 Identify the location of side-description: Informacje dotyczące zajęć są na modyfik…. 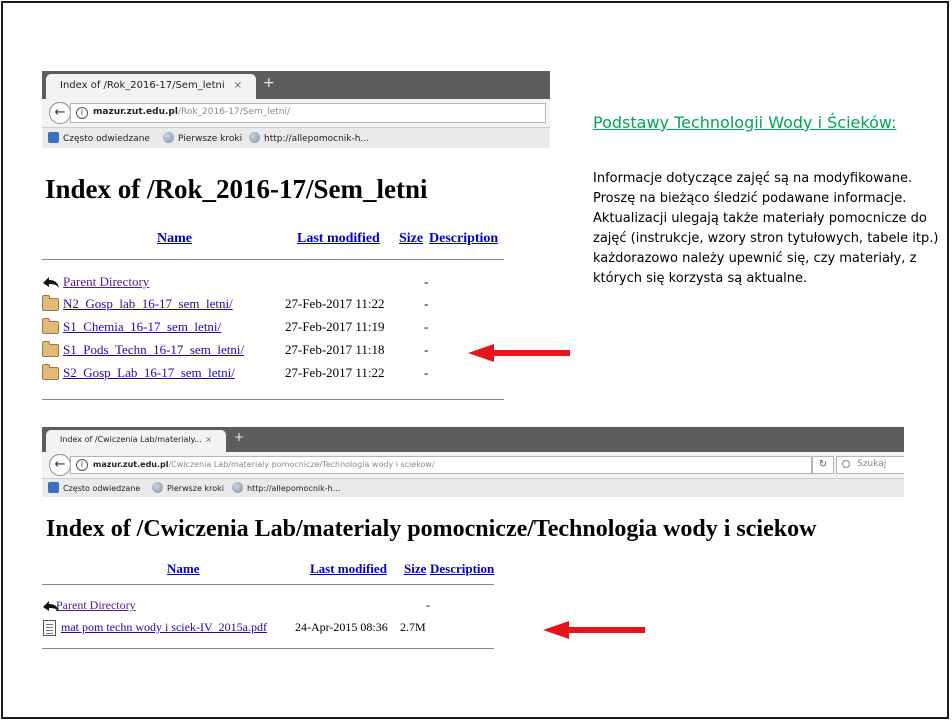
(766, 228).